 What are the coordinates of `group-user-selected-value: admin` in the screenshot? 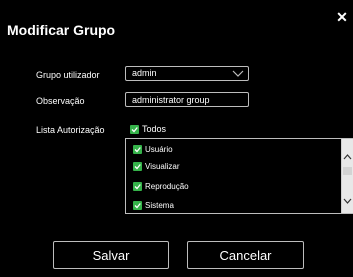 It's located at (144, 73).